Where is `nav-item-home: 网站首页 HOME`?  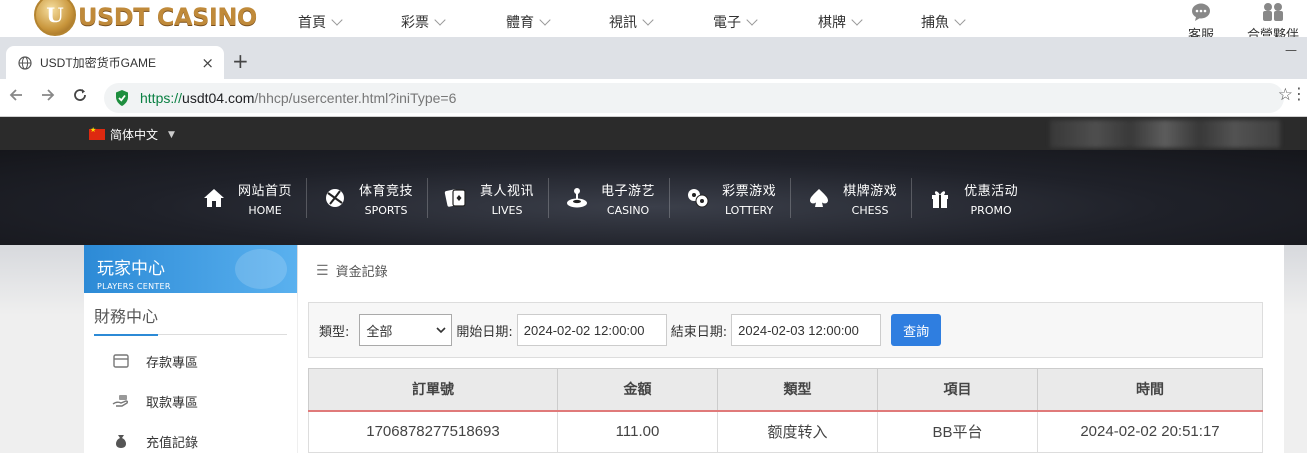
nav-item-home: 网站首页 HOME is located at coordinates (251, 198).